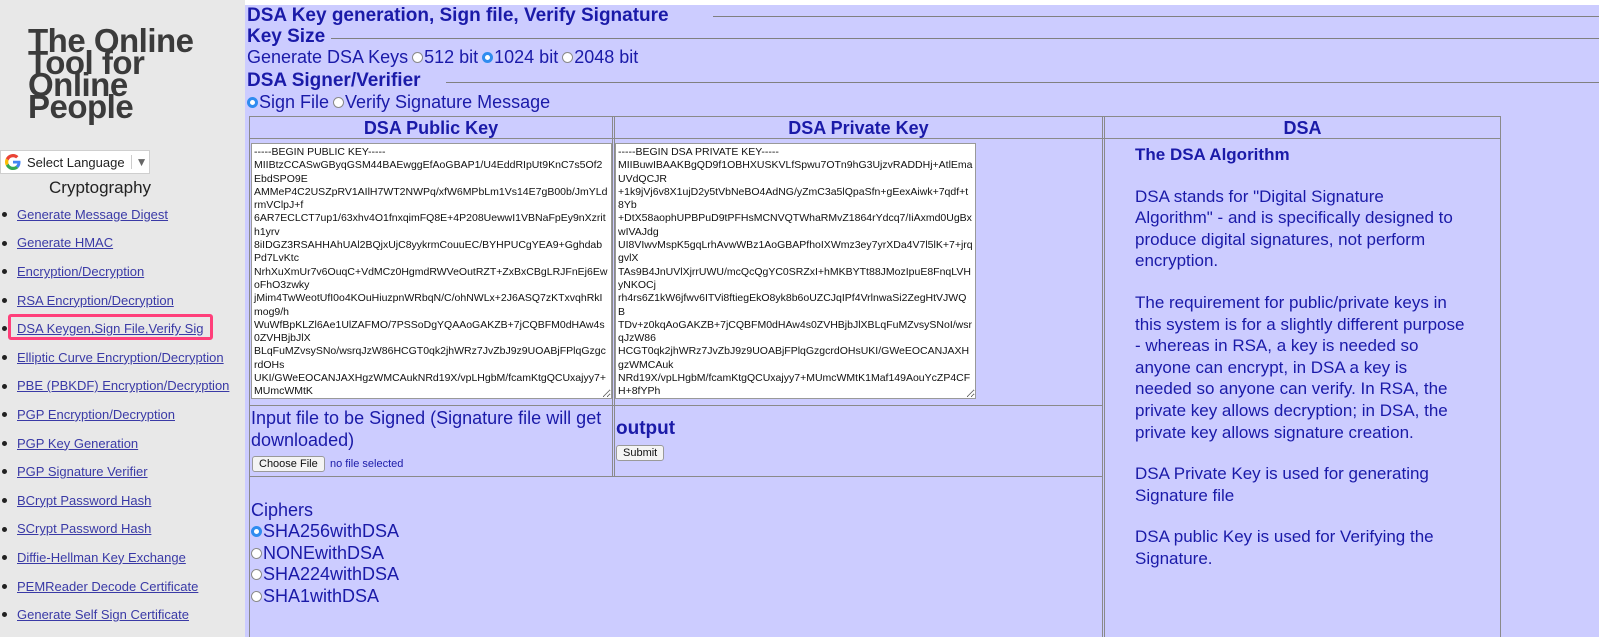 This screenshot has height=637, width=1599. What do you see at coordinates (451, 57) in the screenshot?
I see `radio-512-label: 512 bit` at bounding box center [451, 57].